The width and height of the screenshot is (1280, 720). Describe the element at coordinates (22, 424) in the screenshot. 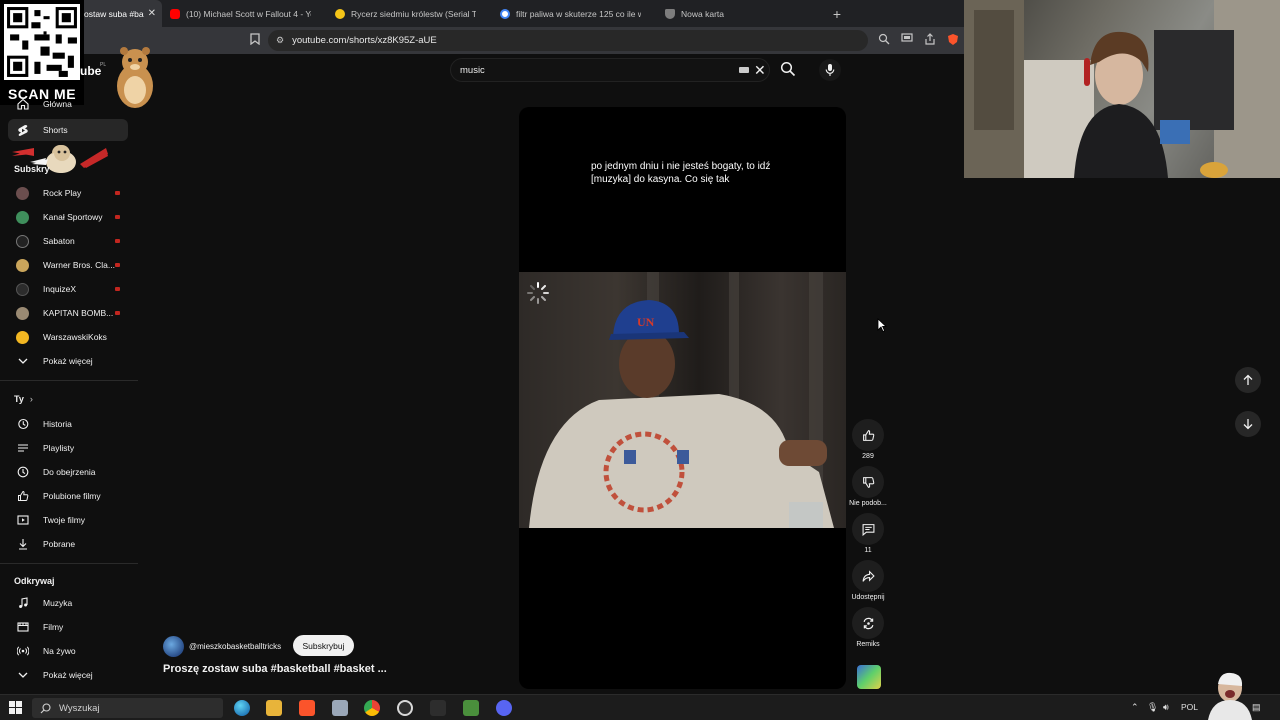

I see `history-icon` at that location.